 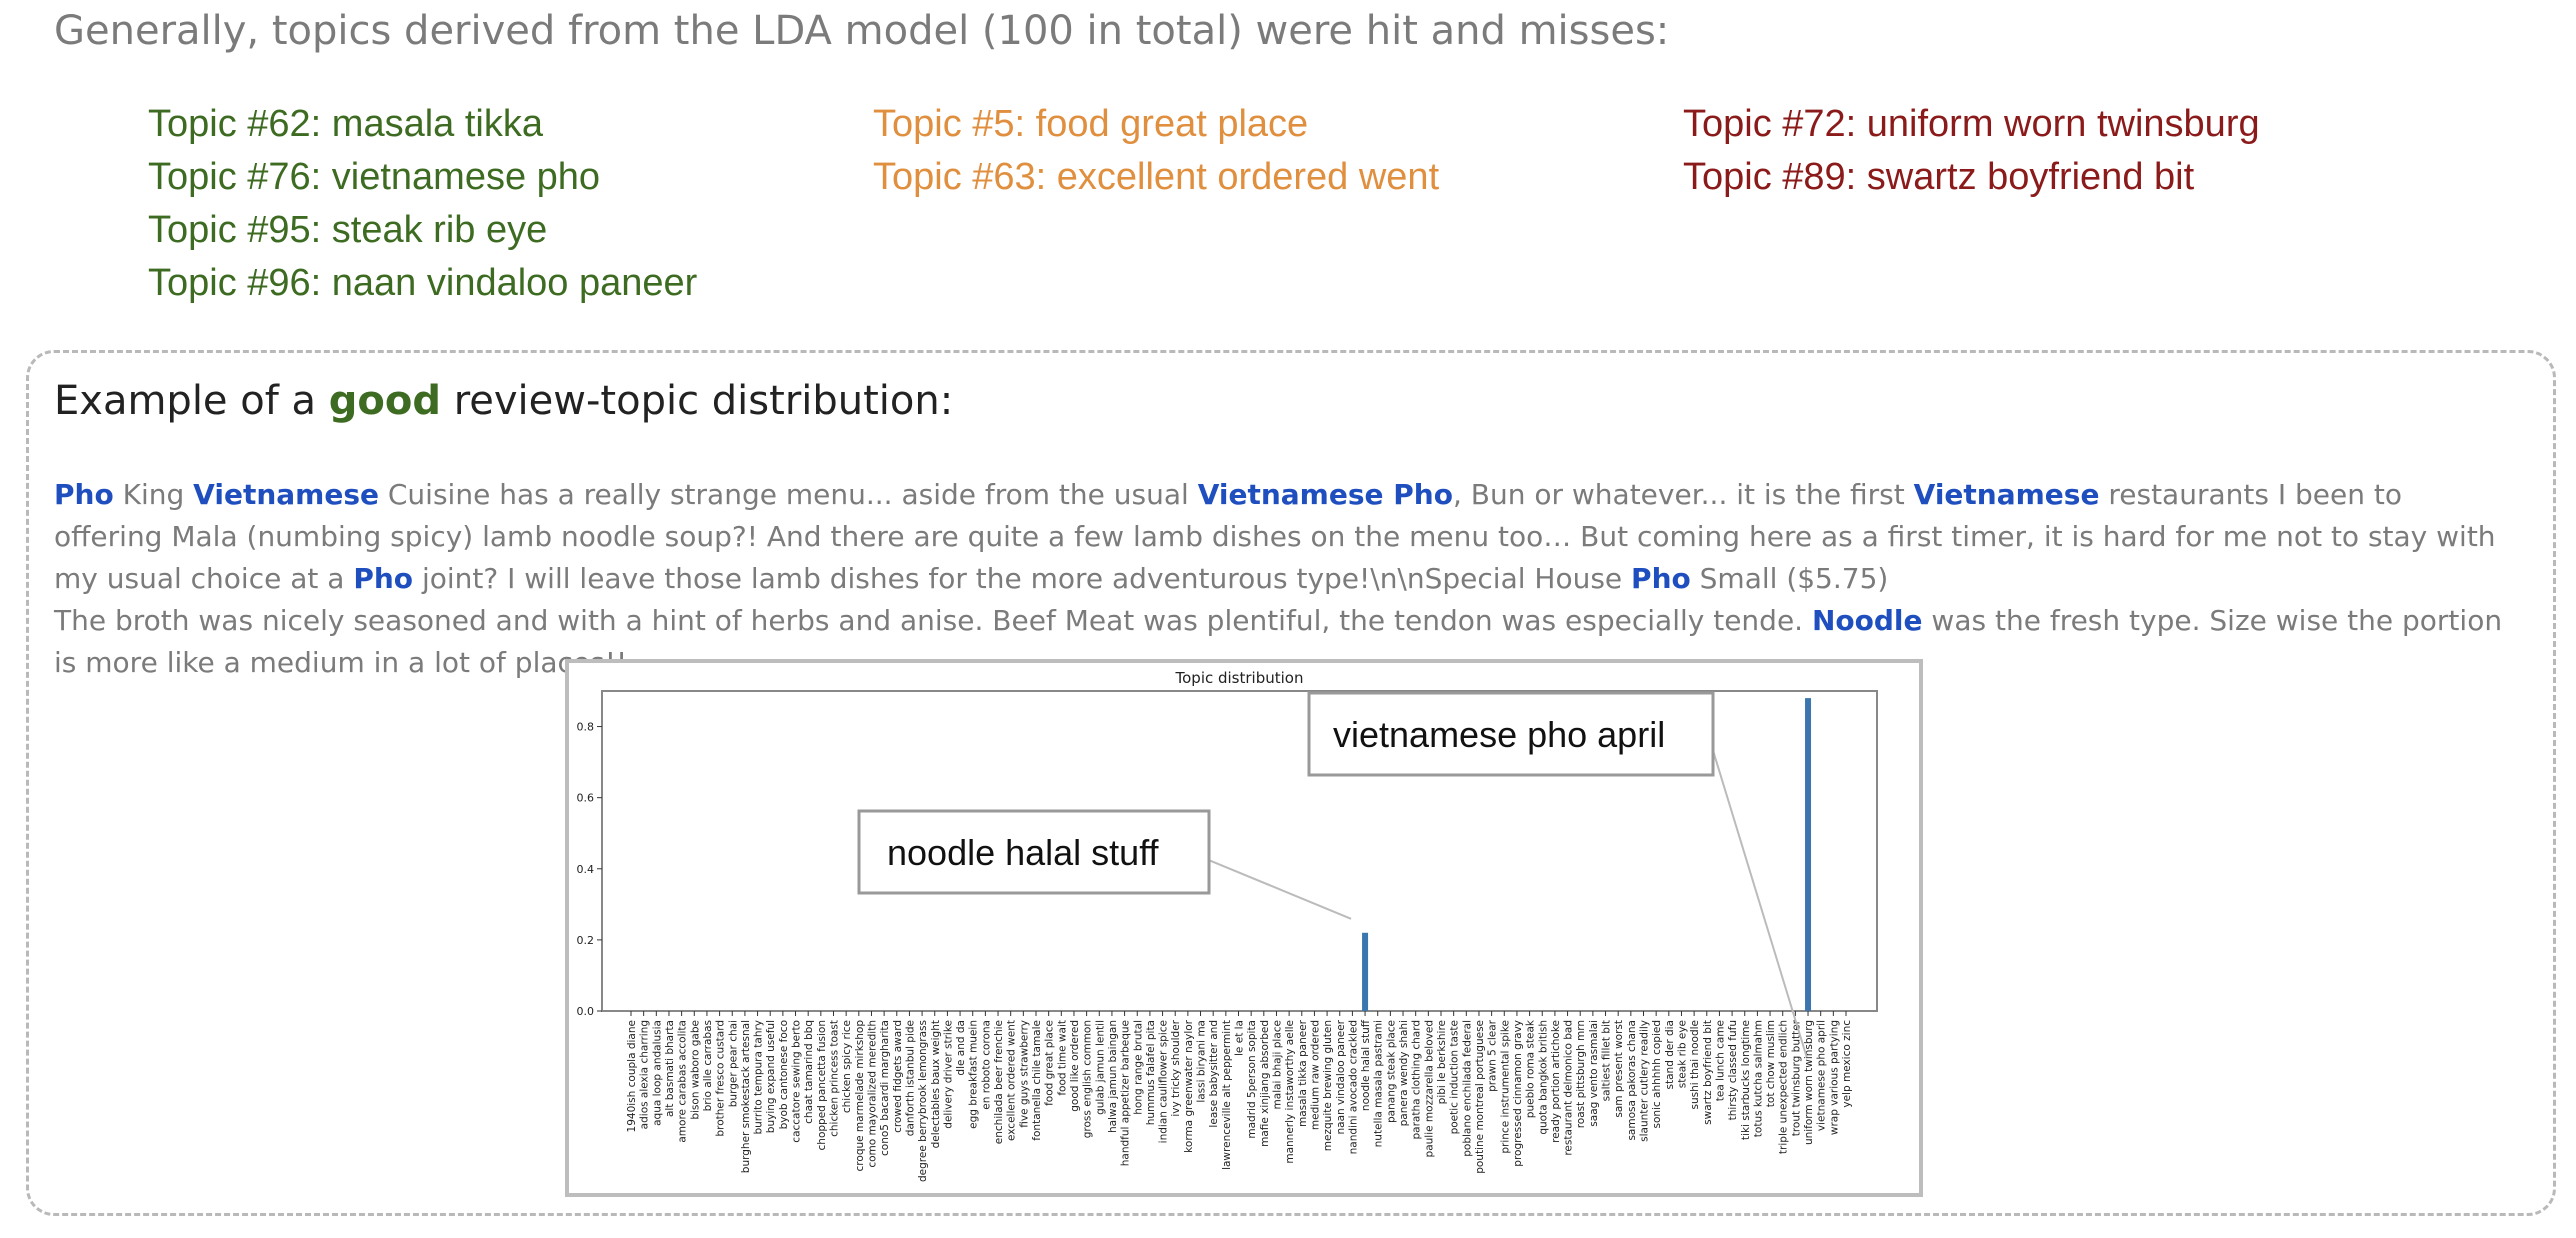 I want to click on x-tick-label: delivery driver strike, so click(x=948, y=1074).